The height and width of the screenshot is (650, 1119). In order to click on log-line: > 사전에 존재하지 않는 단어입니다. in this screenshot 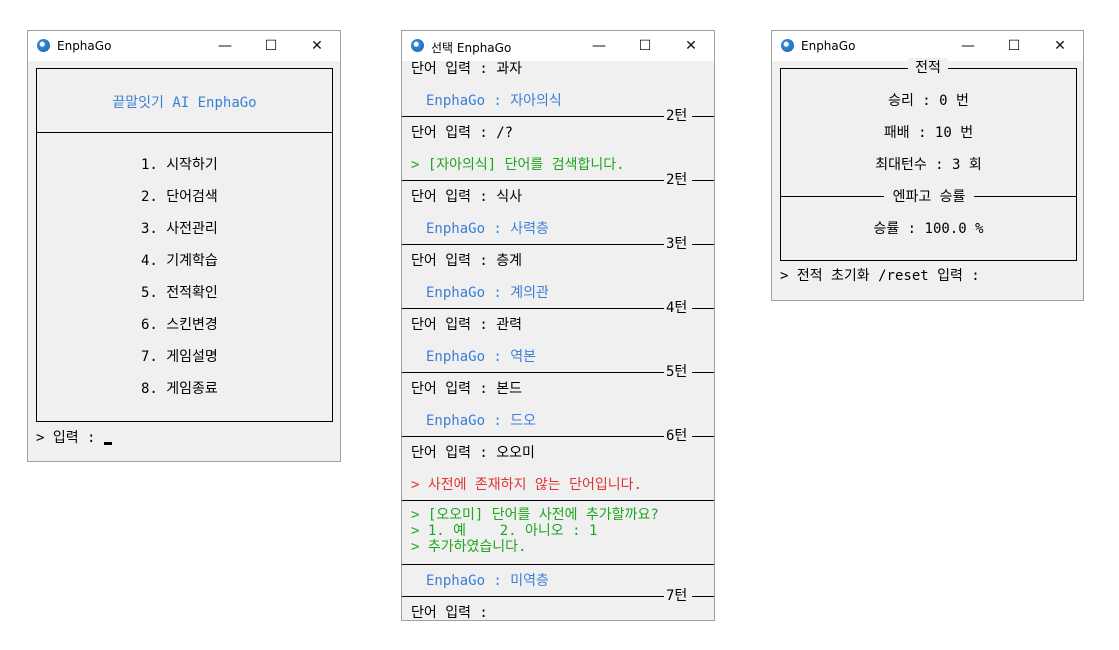, I will do `click(526, 485)`.